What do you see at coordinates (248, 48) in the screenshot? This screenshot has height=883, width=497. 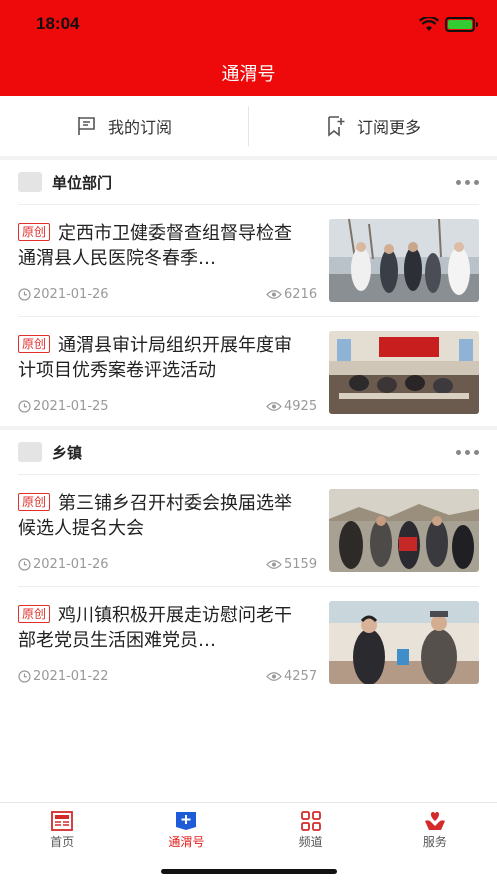 I see `app-header: 18:04 通渭号` at bounding box center [248, 48].